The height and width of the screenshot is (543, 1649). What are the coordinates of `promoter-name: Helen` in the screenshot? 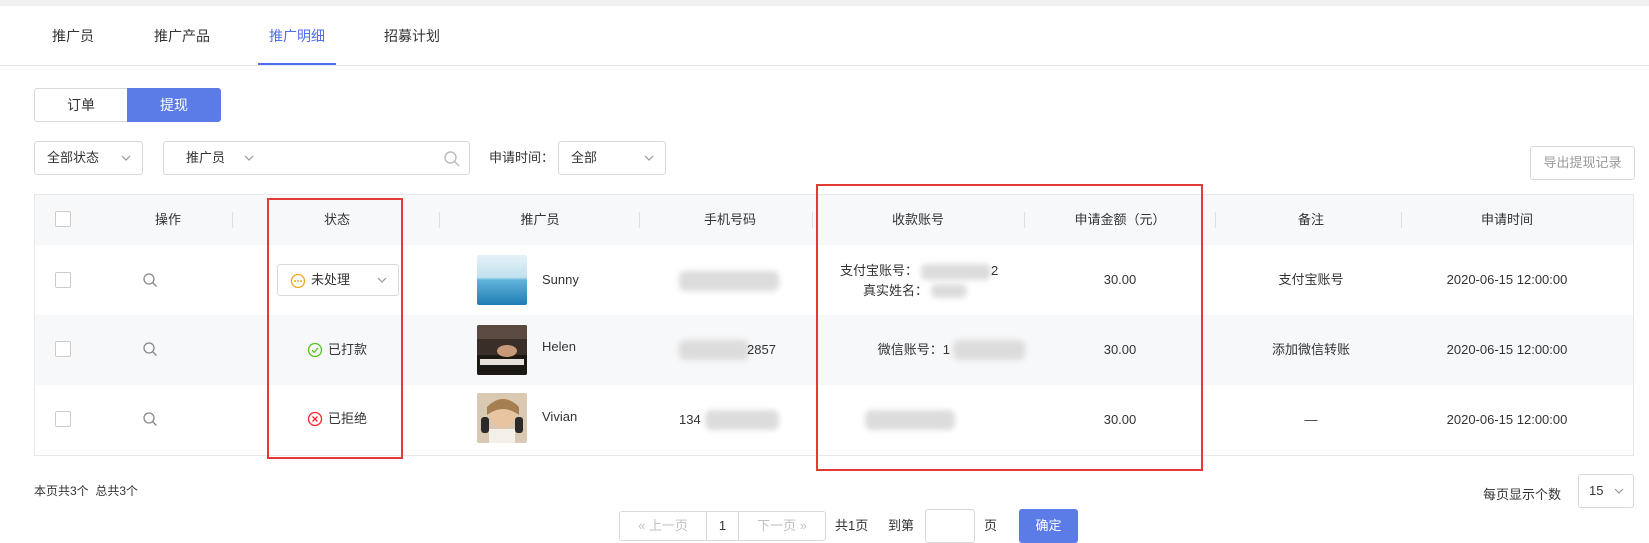 It's located at (559, 346).